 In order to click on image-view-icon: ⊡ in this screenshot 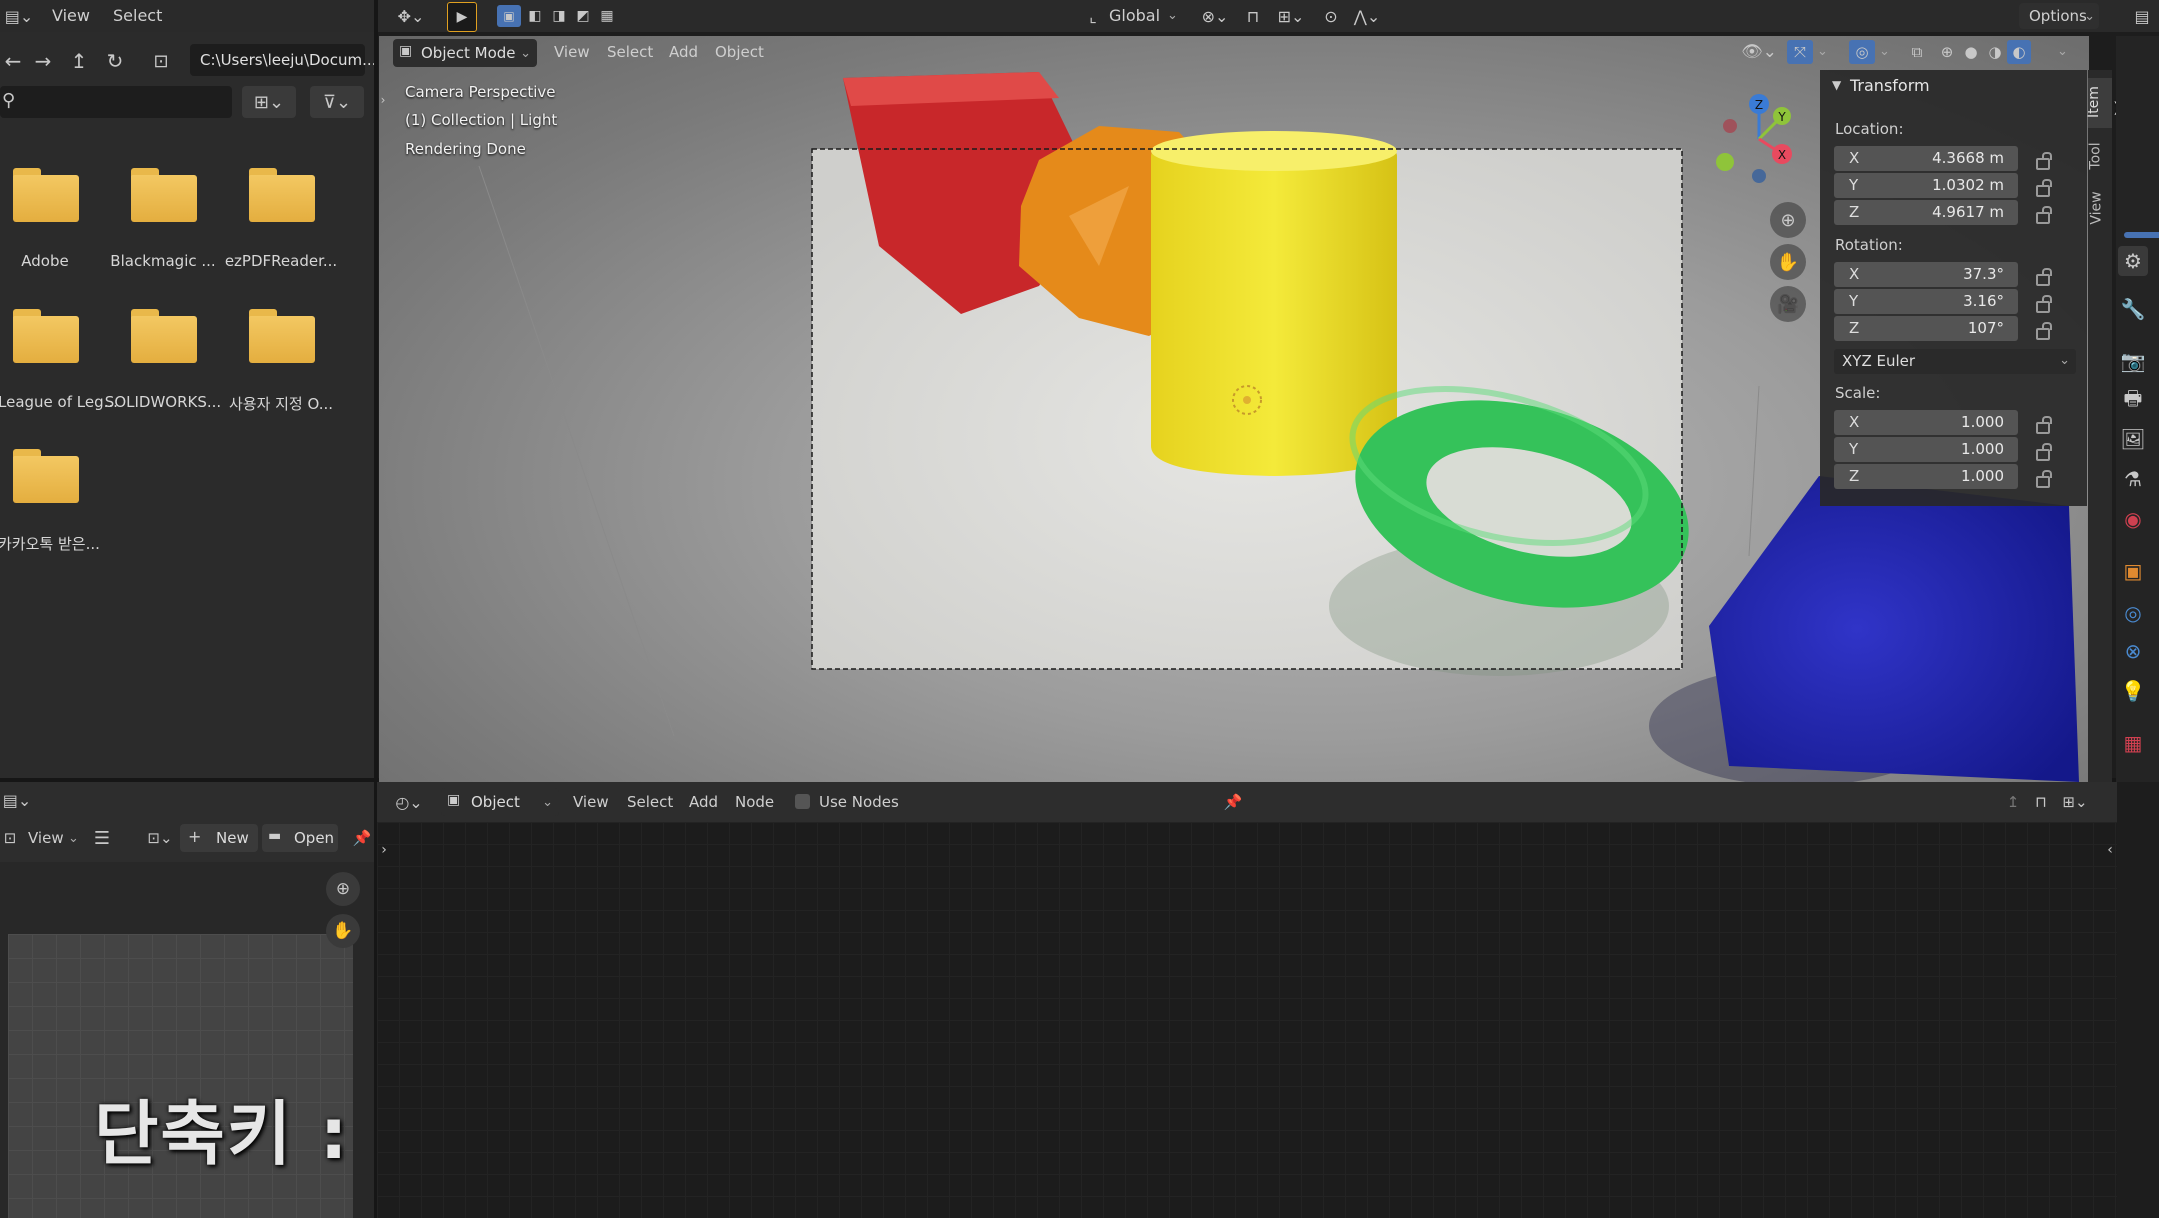, I will do `click(10, 838)`.